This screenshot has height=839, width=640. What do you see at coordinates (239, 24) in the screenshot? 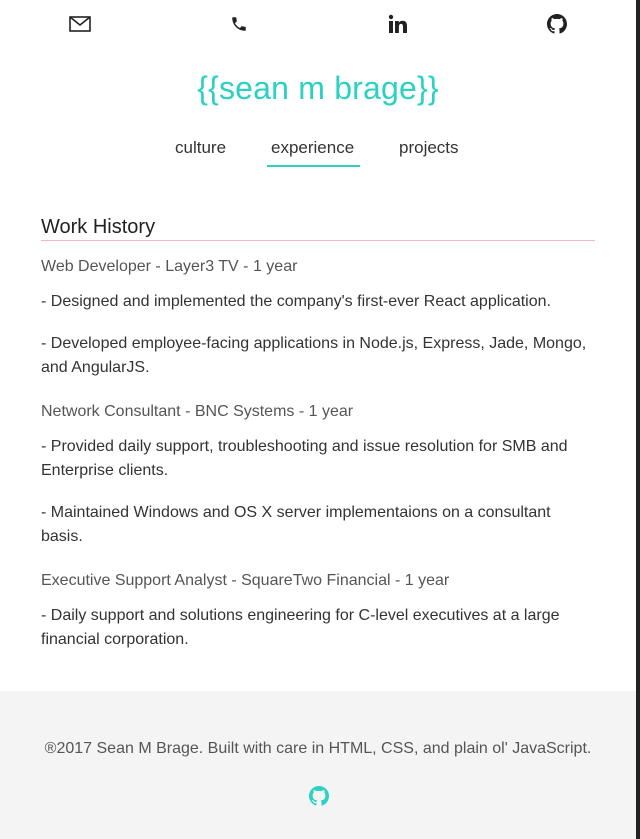
I see `phone-icon` at bounding box center [239, 24].